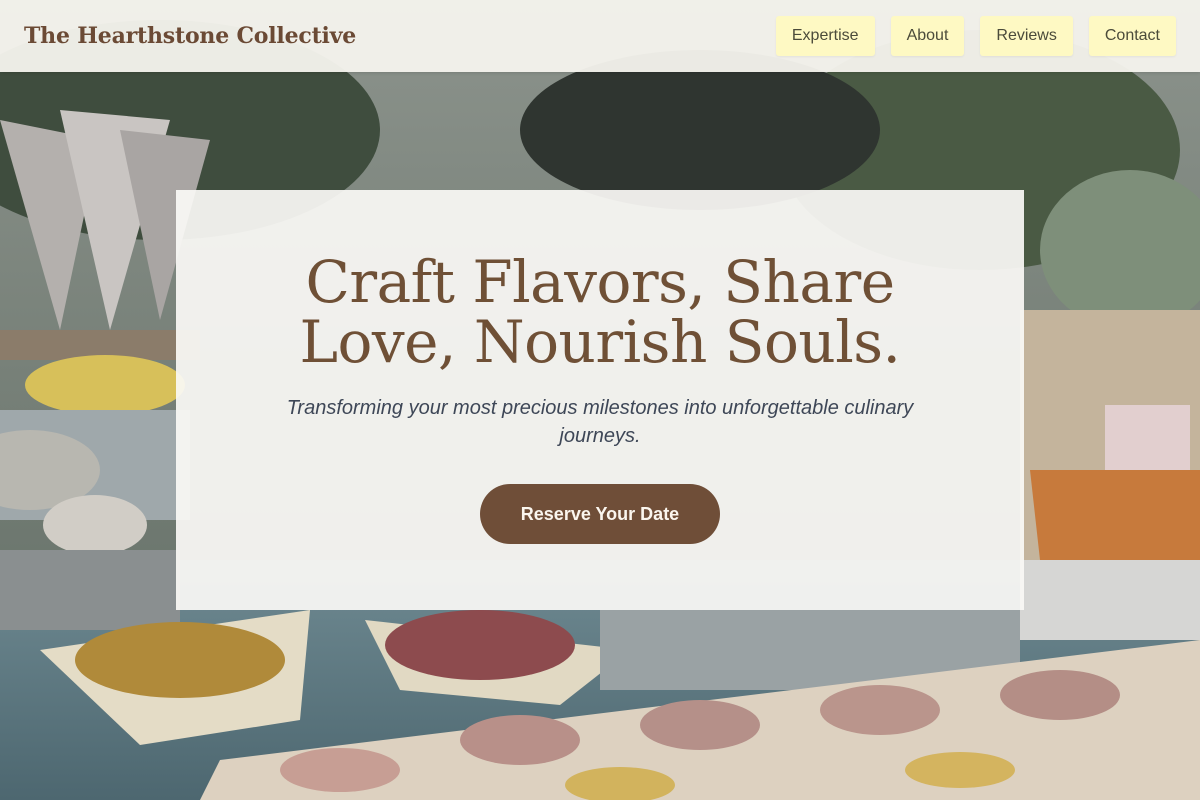 This screenshot has width=1200, height=800. I want to click on brand-logo-text: The Hearthstone Collective, so click(190, 36).